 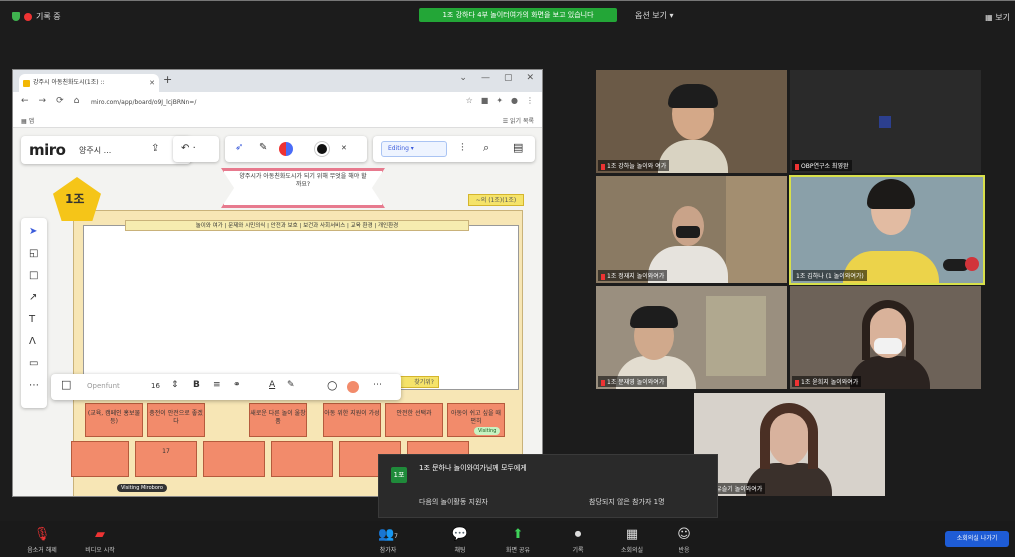 What do you see at coordinates (518, 147) in the screenshot?
I see `notes-icon: ▤` at bounding box center [518, 147].